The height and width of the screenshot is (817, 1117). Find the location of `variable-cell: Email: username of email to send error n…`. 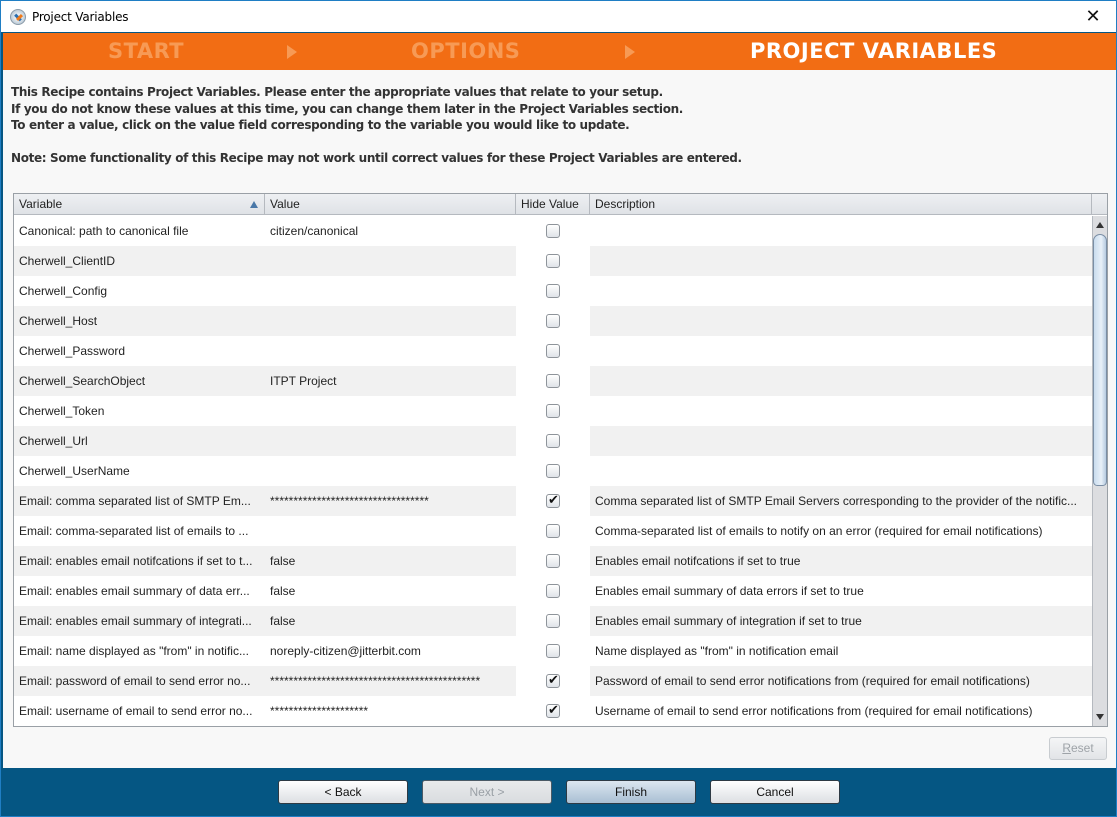

variable-cell: Email: username of email to send error n… is located at coordinates (139, 711).